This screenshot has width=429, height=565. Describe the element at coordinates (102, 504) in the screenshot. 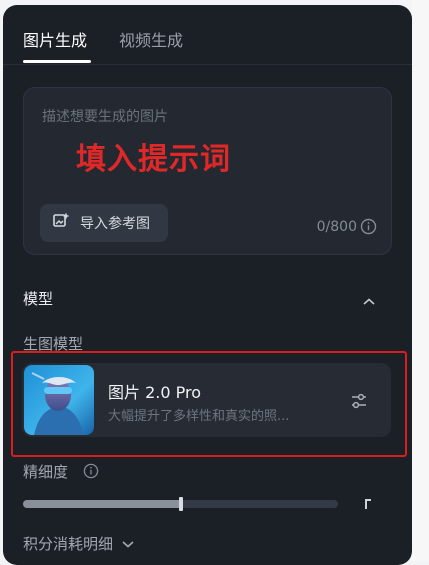

I see `slider-fill` at that location.